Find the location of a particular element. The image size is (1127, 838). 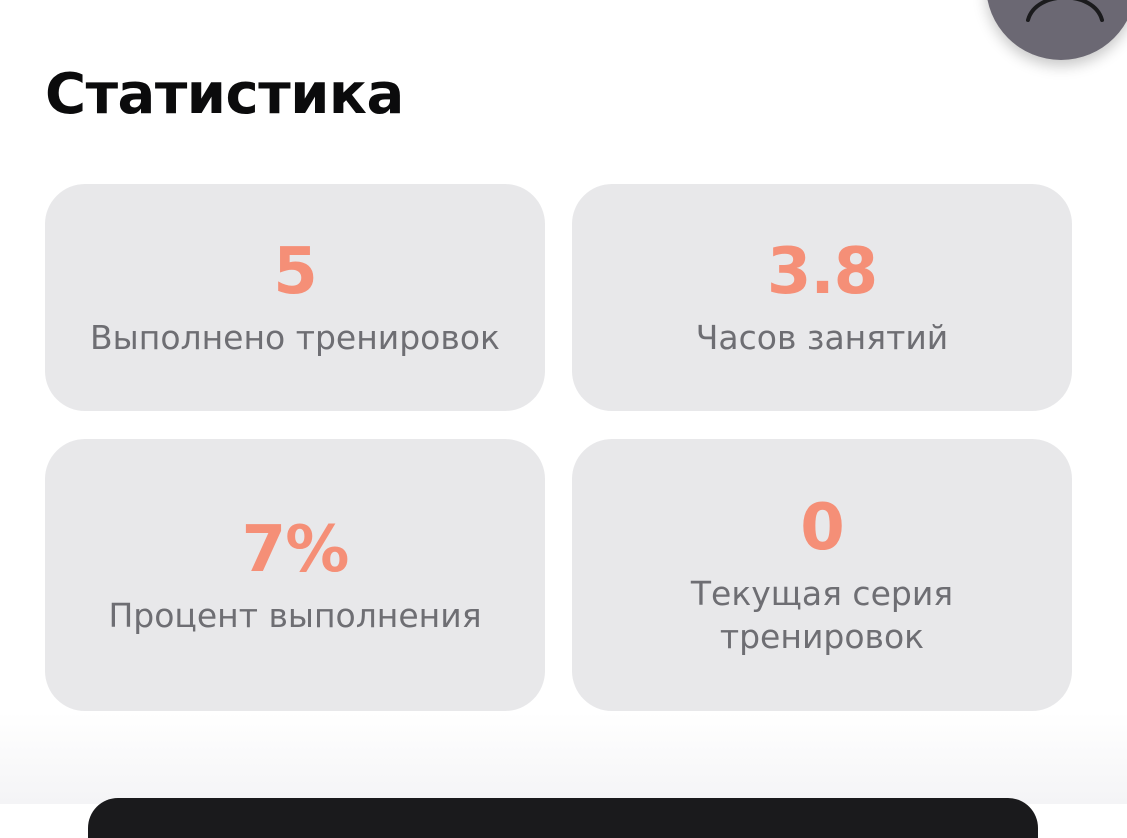

page-title: Статистика is located at coordinates (224, 94).